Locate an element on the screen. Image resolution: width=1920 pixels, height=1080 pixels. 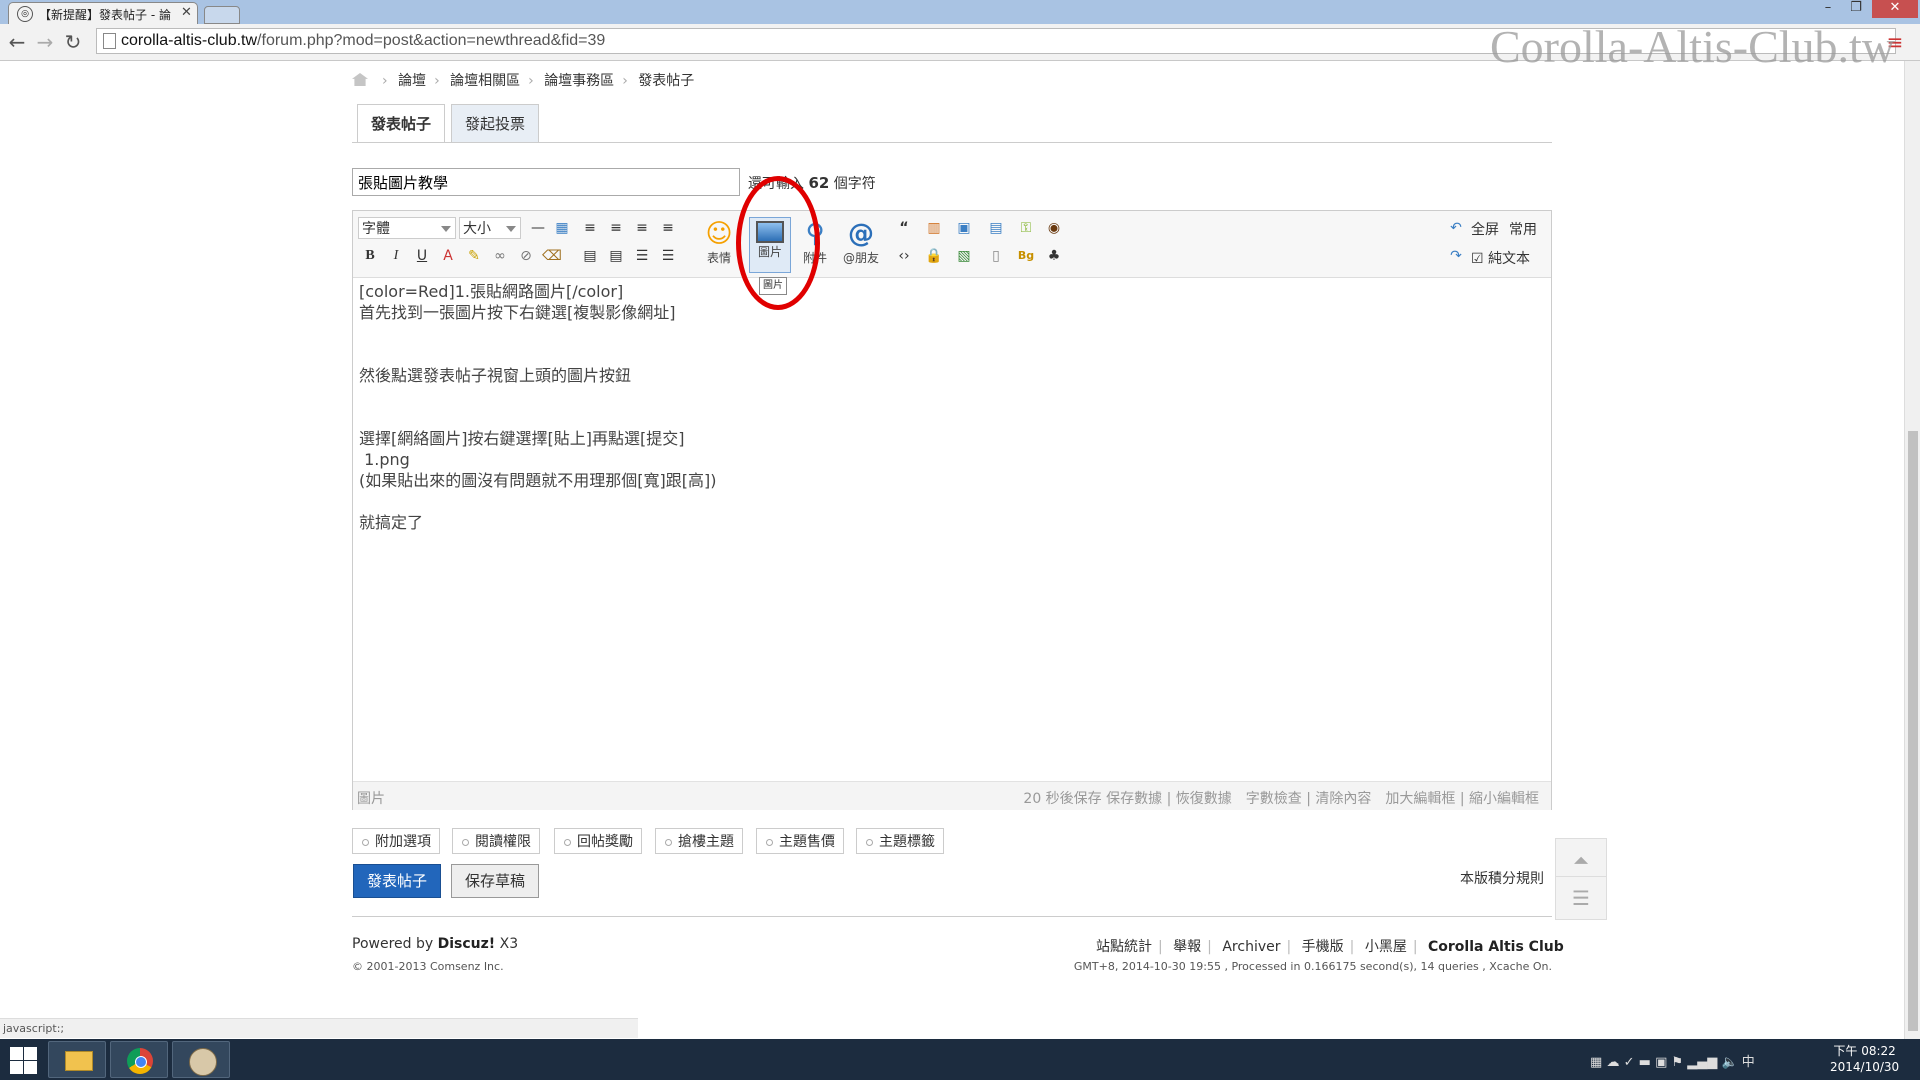
ordered-list-icon: ☰ is located at coordinates (642, 256).